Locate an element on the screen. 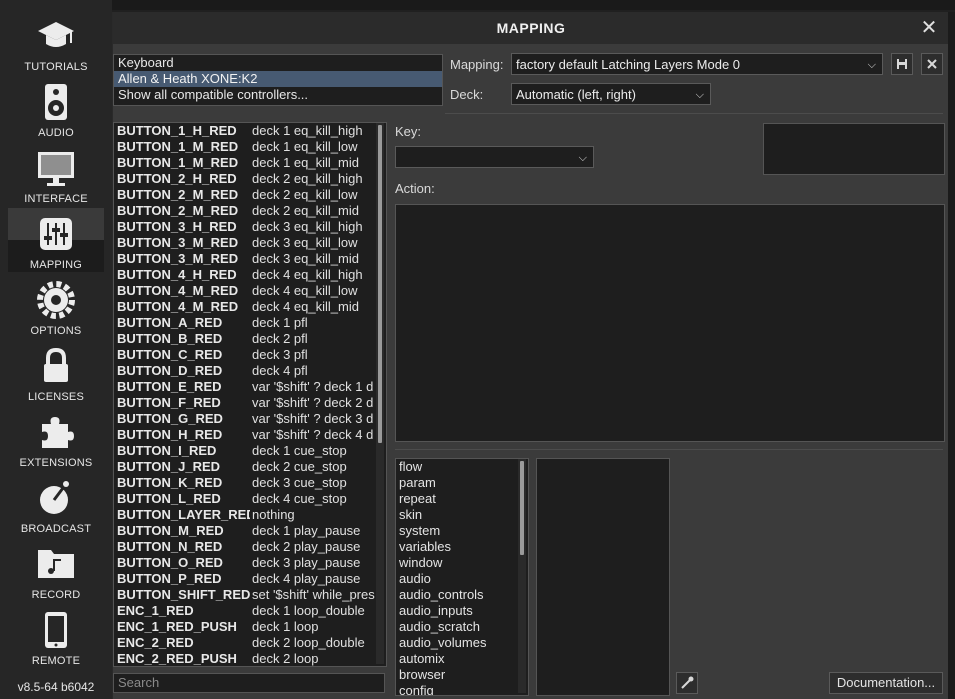 The height and width of the screenshot is (699, 955). table-row: BUTTON_B_RED deck 2 pfl is located at coordinates (250, 339).